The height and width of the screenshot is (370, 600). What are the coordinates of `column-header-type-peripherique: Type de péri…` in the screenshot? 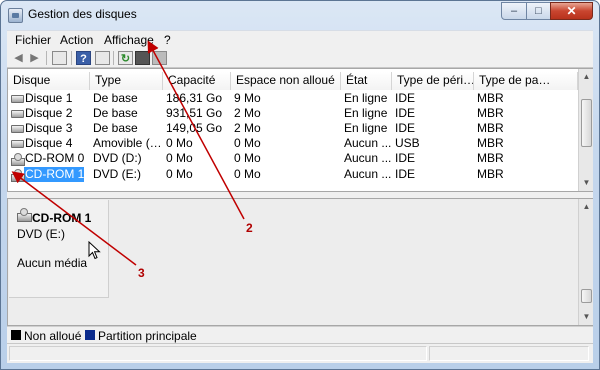 It's located at (433, 81).